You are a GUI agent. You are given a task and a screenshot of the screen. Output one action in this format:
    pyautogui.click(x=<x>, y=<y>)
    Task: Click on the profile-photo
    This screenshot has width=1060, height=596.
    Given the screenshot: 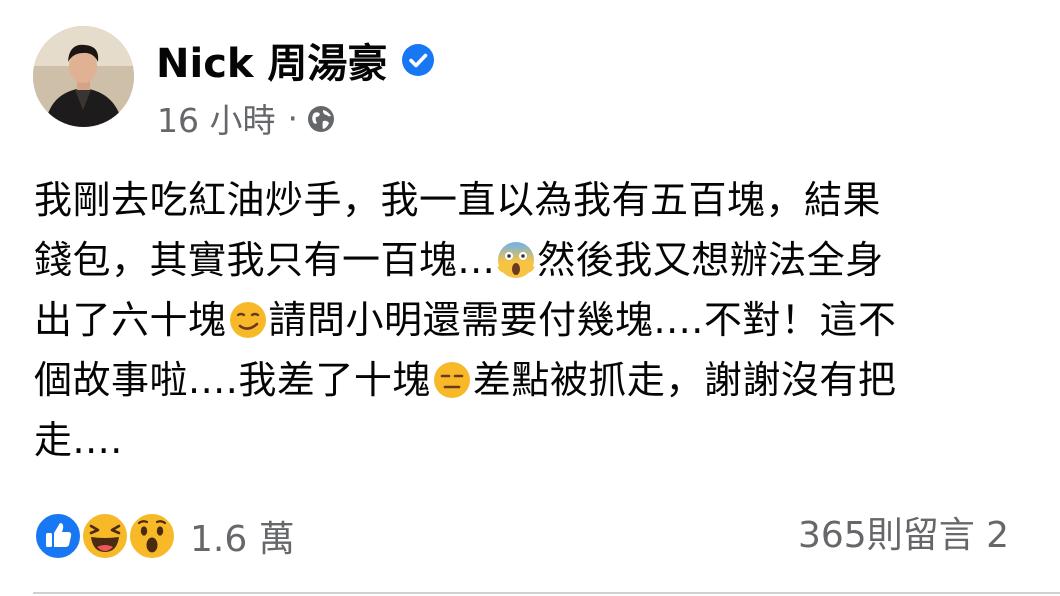 What is the action you would take?
    pyautogui.click(x=83, y=76)
    